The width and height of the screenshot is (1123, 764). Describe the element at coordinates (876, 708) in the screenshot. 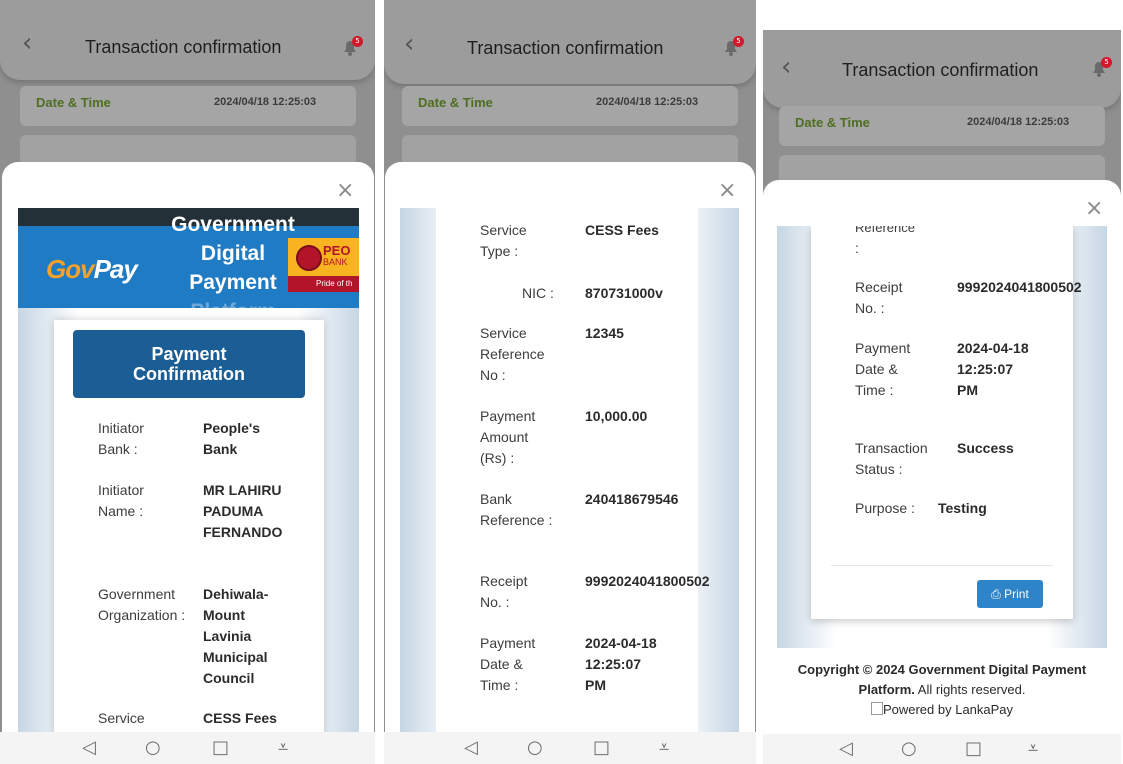

I see `broken-image-icon` at that location.